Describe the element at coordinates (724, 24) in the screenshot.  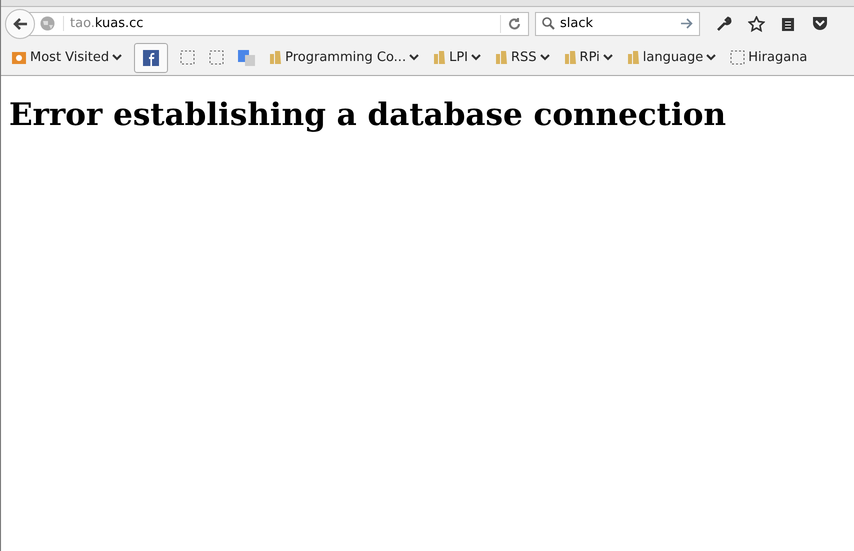
I see `wrench-icon` at that location.